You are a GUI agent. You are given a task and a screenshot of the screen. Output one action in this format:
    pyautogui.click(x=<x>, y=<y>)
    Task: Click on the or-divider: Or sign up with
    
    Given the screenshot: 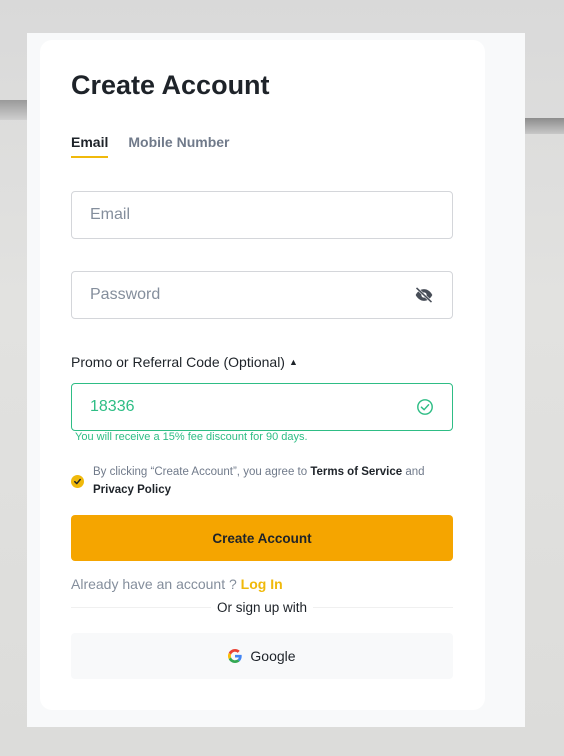 What is the action you would take?
    pyautogui.click(x=262, y=607)
    